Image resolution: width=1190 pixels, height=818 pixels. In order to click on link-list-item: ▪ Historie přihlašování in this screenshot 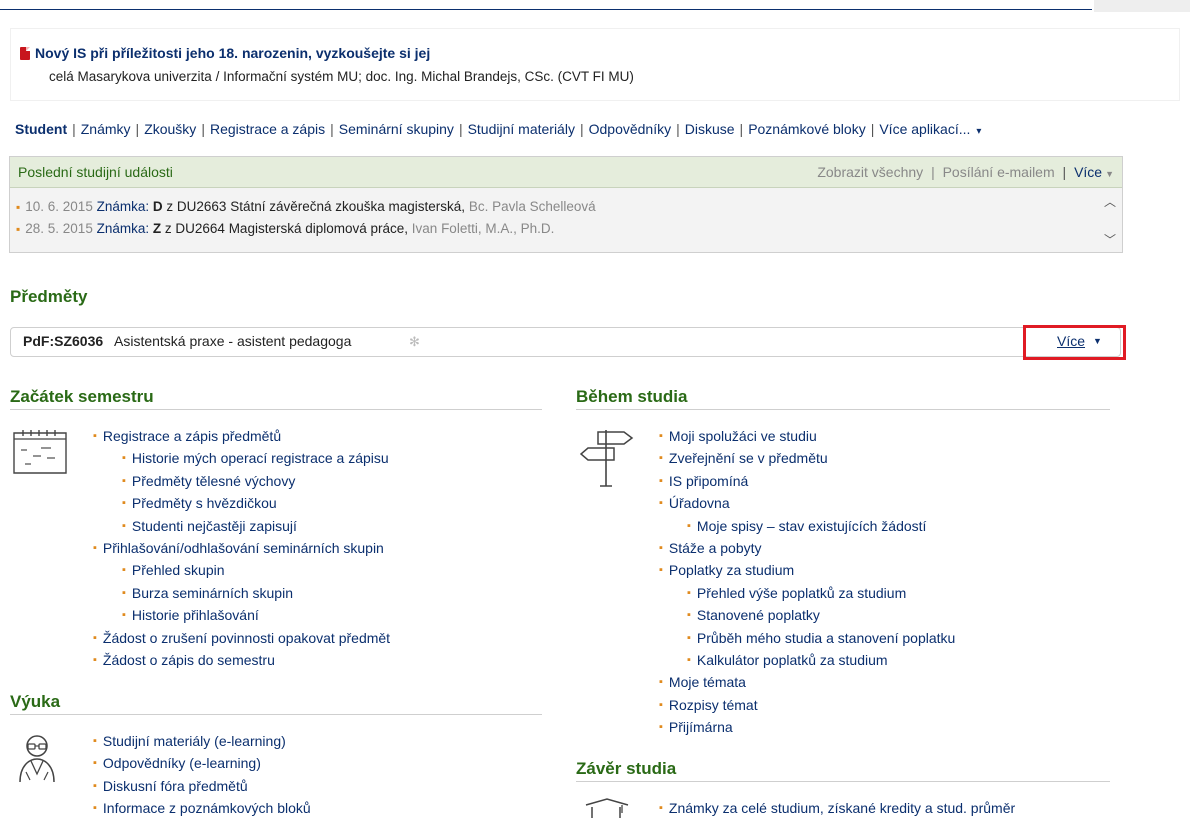, I will do `click(190, 615)`.